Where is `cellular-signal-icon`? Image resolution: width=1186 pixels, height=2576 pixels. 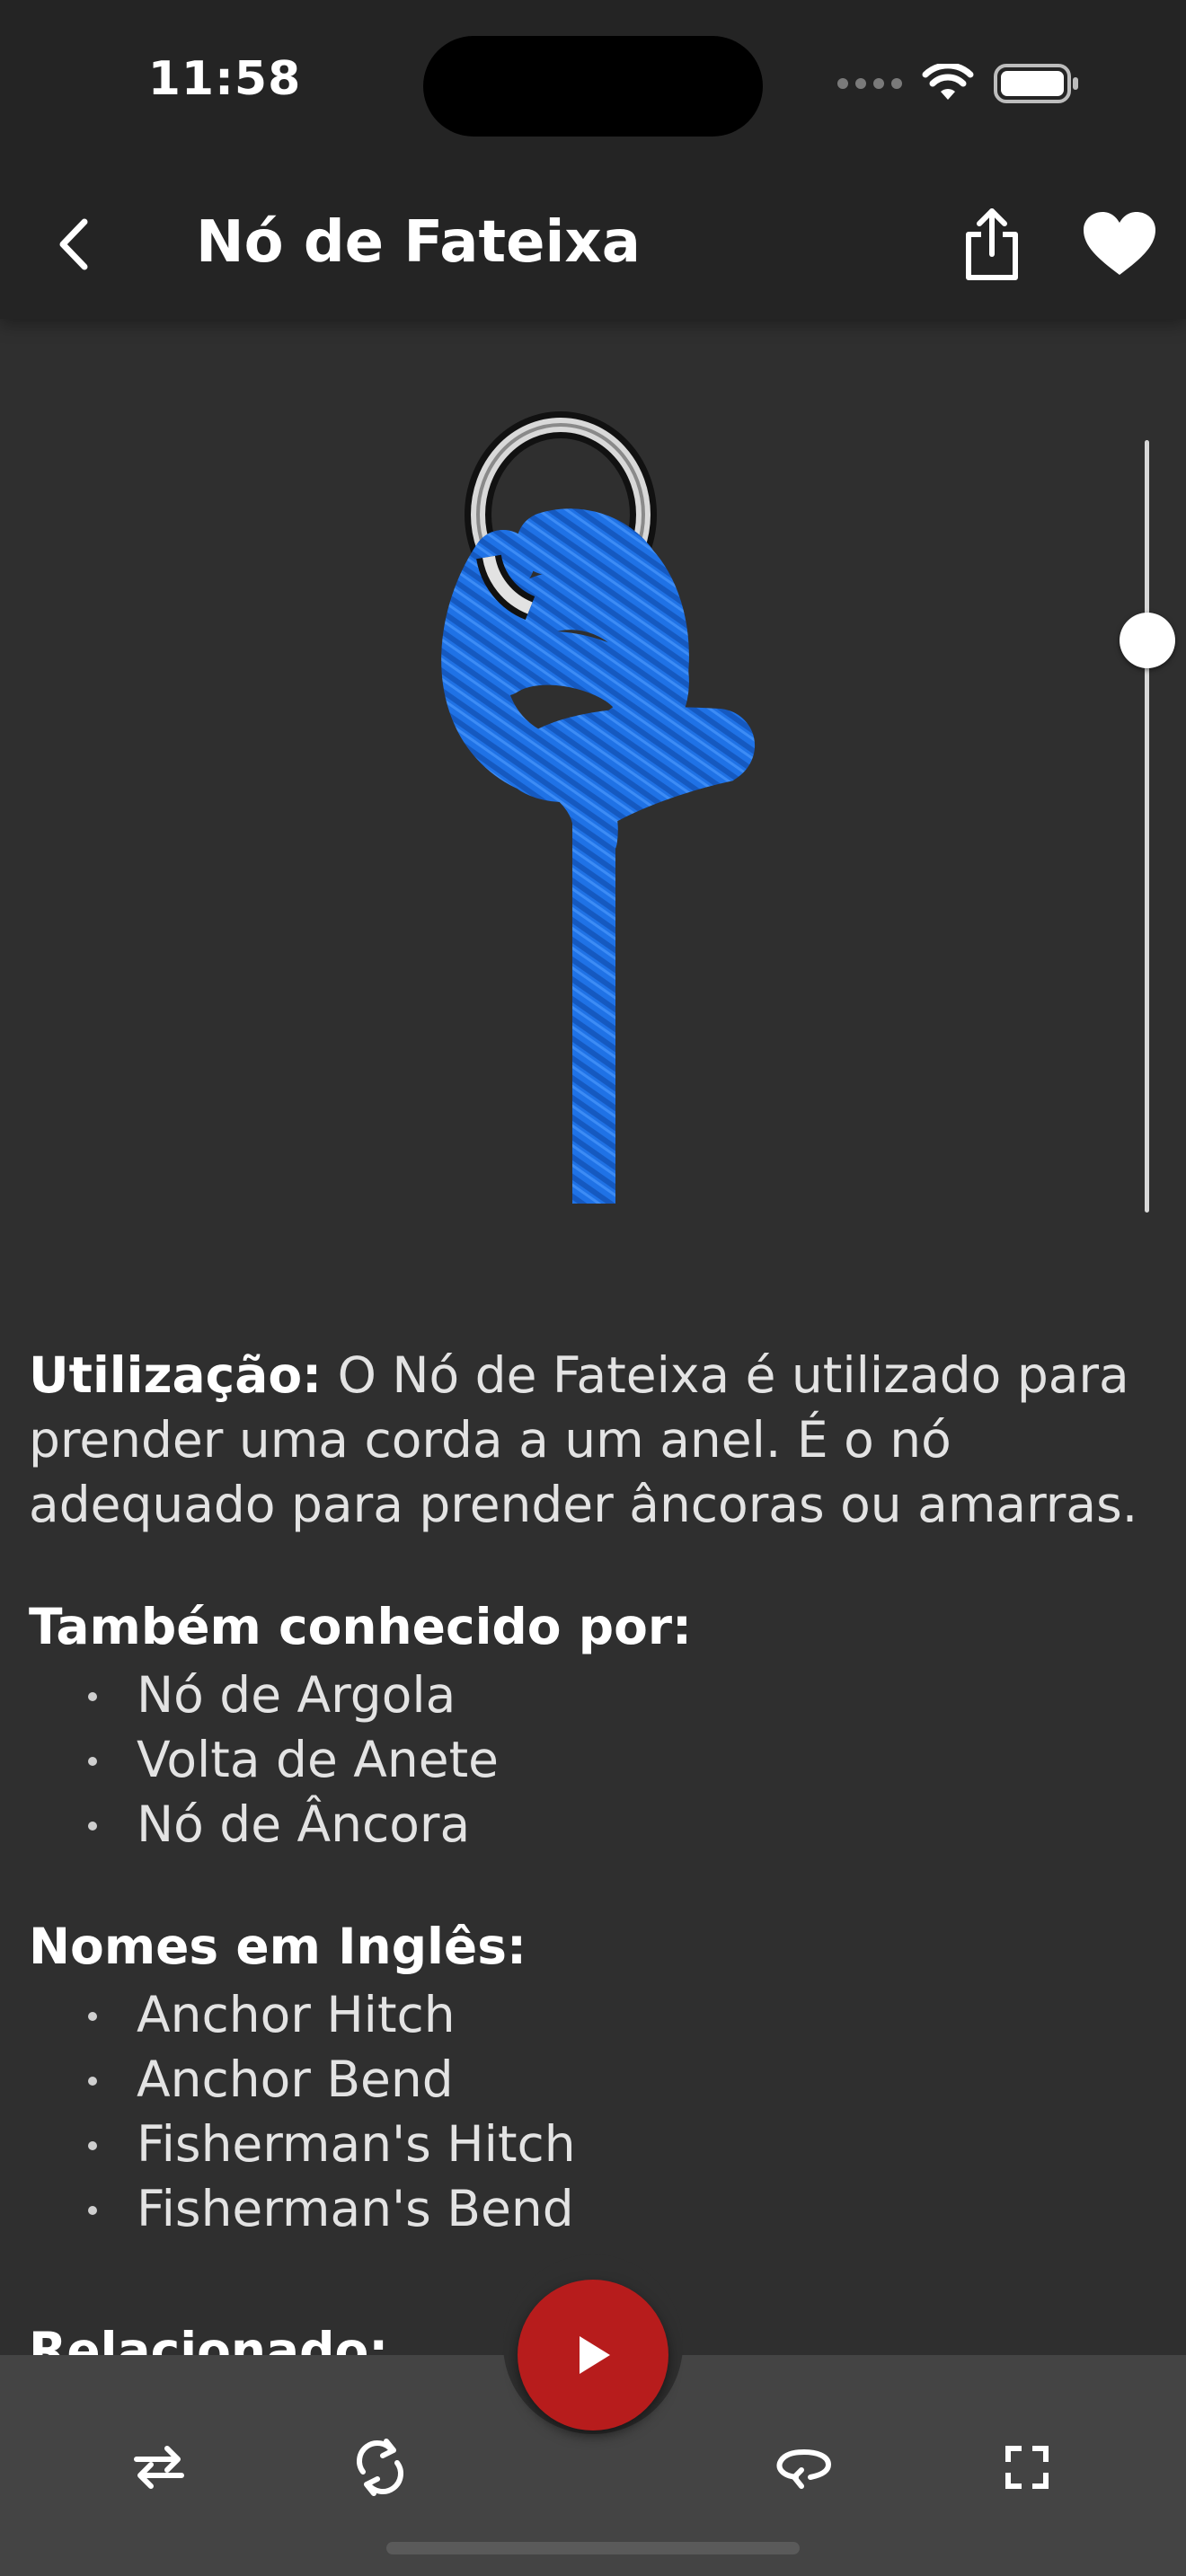
cellular-signal-icon is located at coordinates (869, 83).